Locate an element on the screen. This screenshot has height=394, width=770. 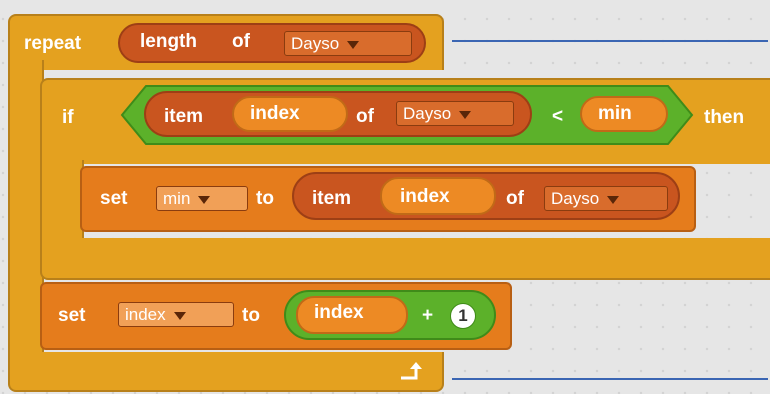
set-index-keyword: set is located at coordinates (72, 315).